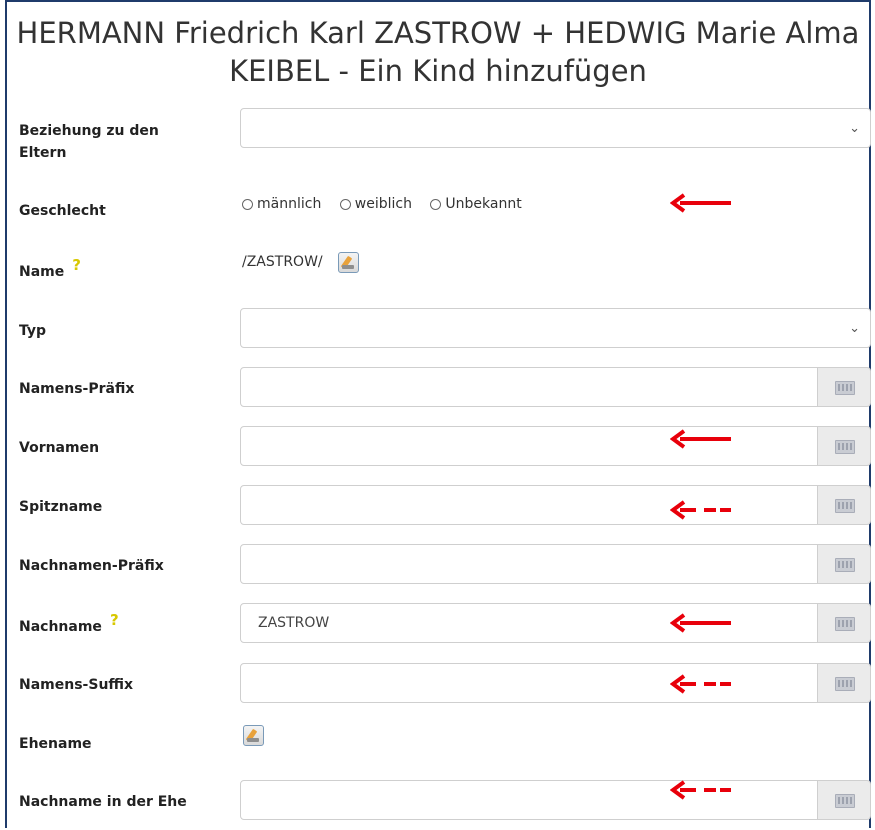 This screenshot has width=875, height=830. What do you see at coordinates (77, 389) in the screenshot?
I see `name-prefix-label: Namens-Präfix` at bounding box center [77, 389].